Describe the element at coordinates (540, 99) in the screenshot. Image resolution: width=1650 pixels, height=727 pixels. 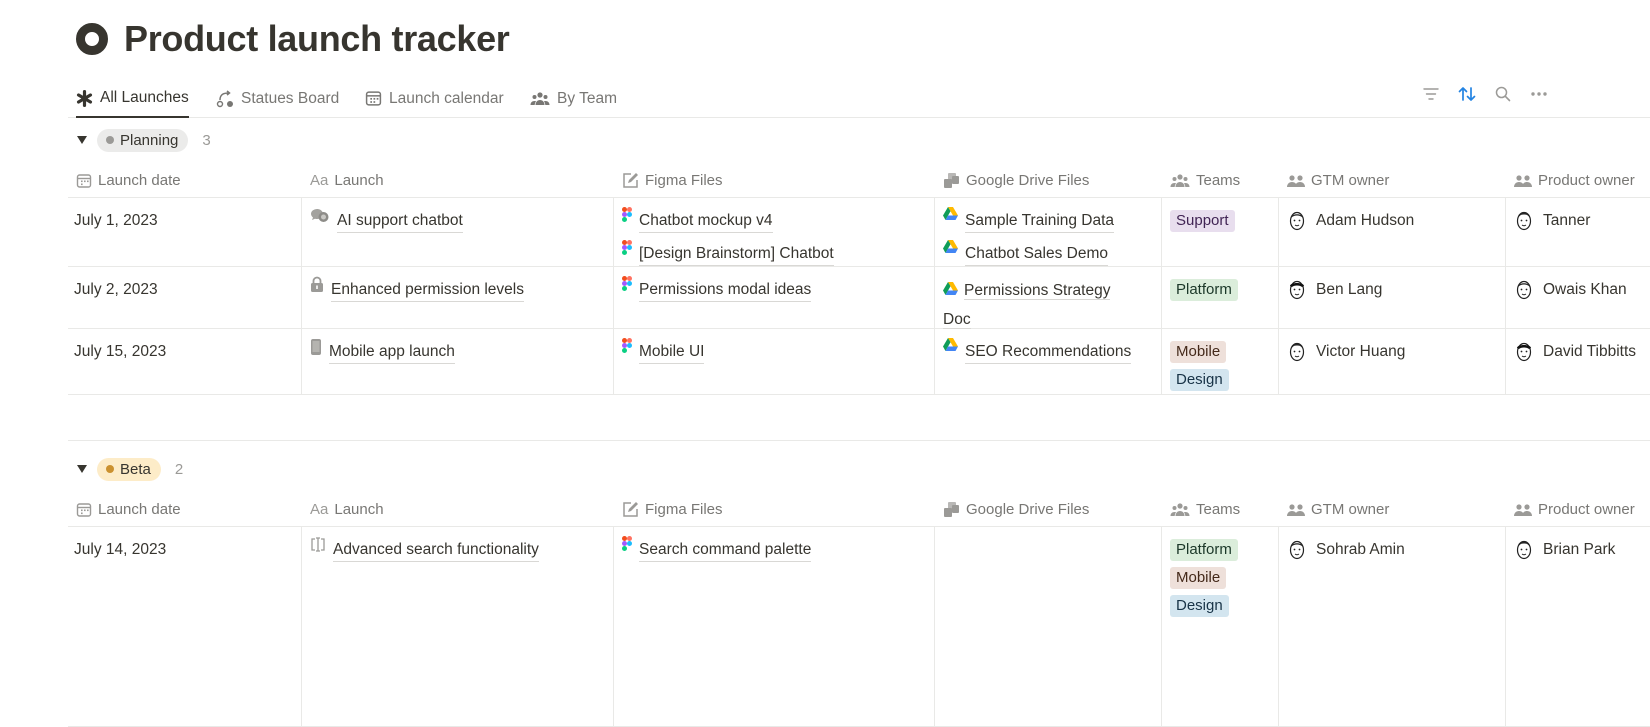
I see `people-icon` at that location.